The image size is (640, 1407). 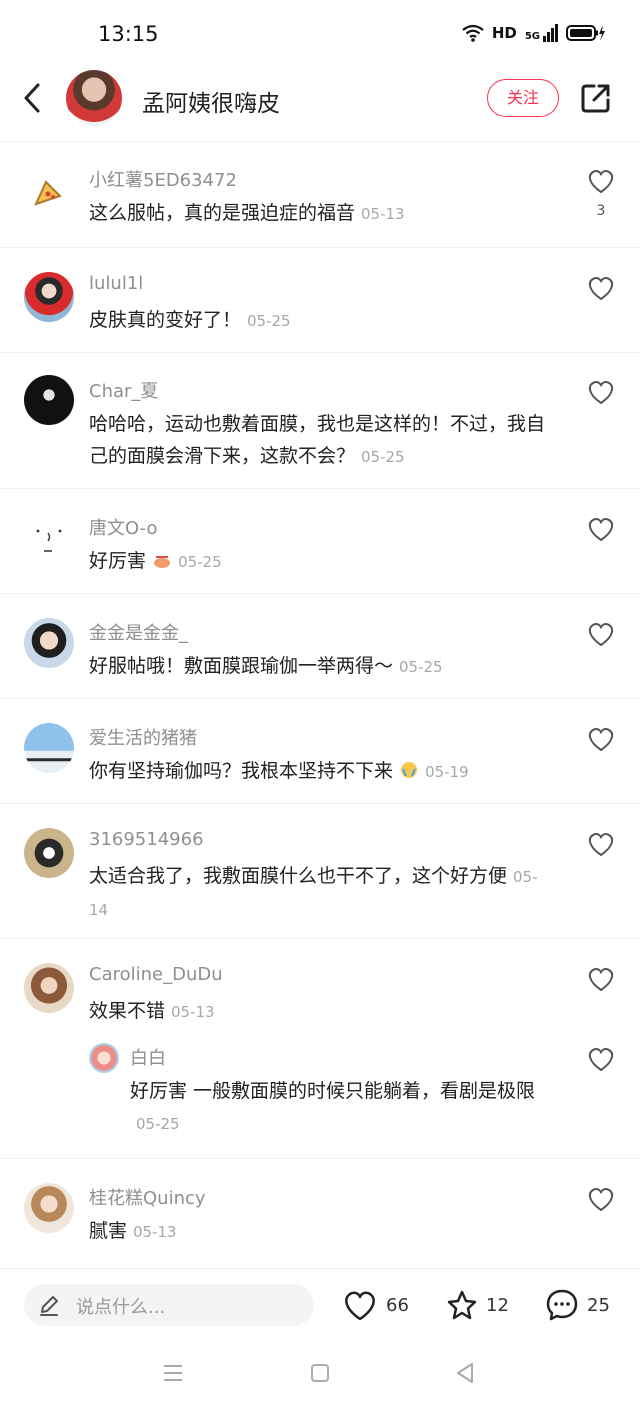 What do you see at coordinates (247, 213) in the screenshot?
I see `comment-text: 这么服帖，真的是强迫症的福音 05-13` at bounding box center [247, 213].